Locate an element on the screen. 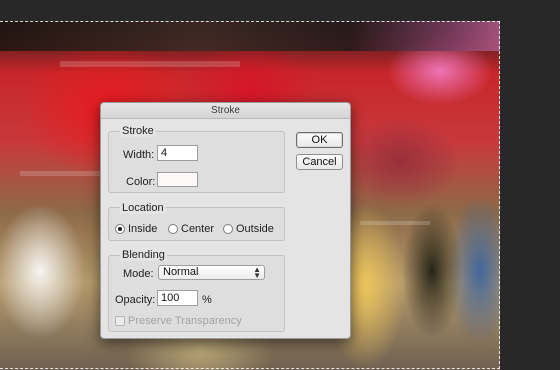 The width and height of the screenshot is (560, 370). ok-button: OK is located at coordinates (319, 140).